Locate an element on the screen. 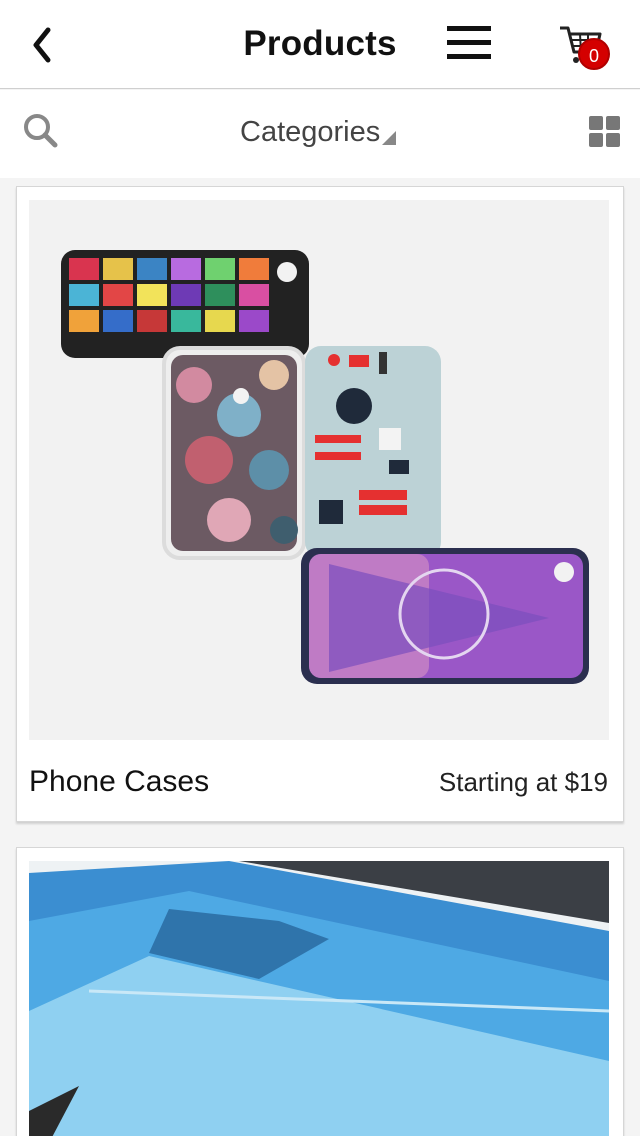 This screenshot has width=640, height=1136. categories-dropdown: Categories is located at coordinates (318, 132).